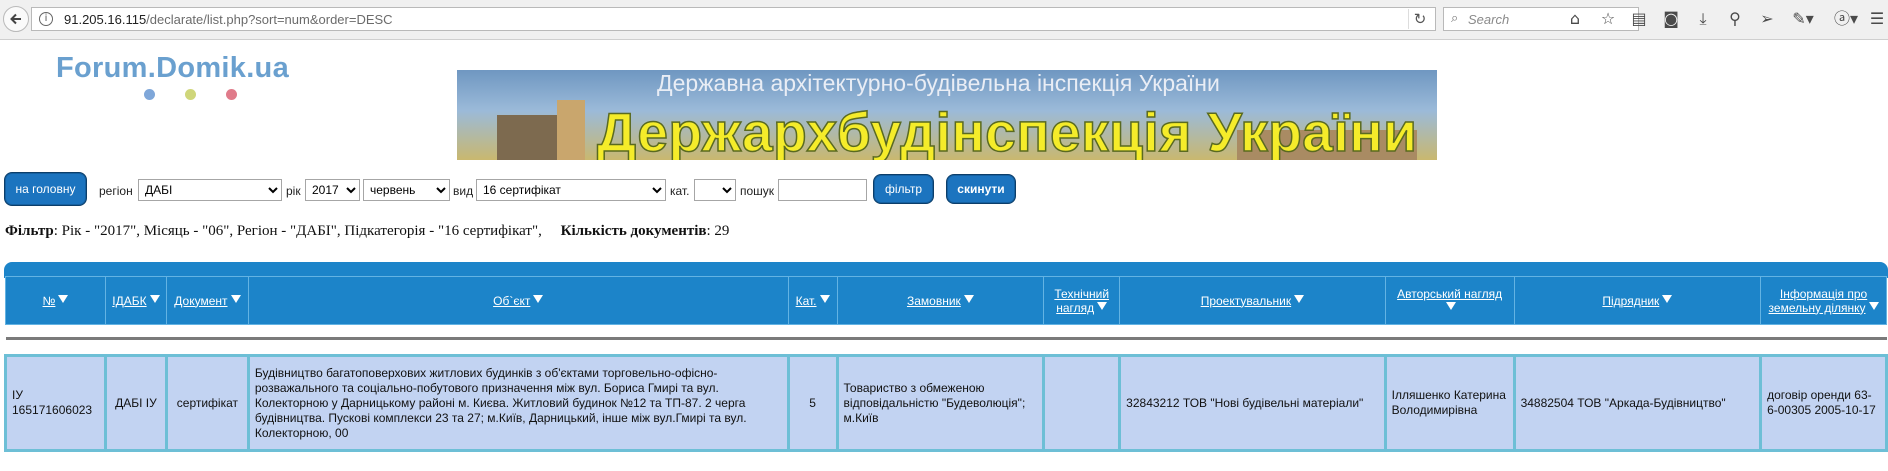 This screenshot has width=1888, height=471. I want to click on sort-link-idabk: ІДАБК, so click(129, 301).